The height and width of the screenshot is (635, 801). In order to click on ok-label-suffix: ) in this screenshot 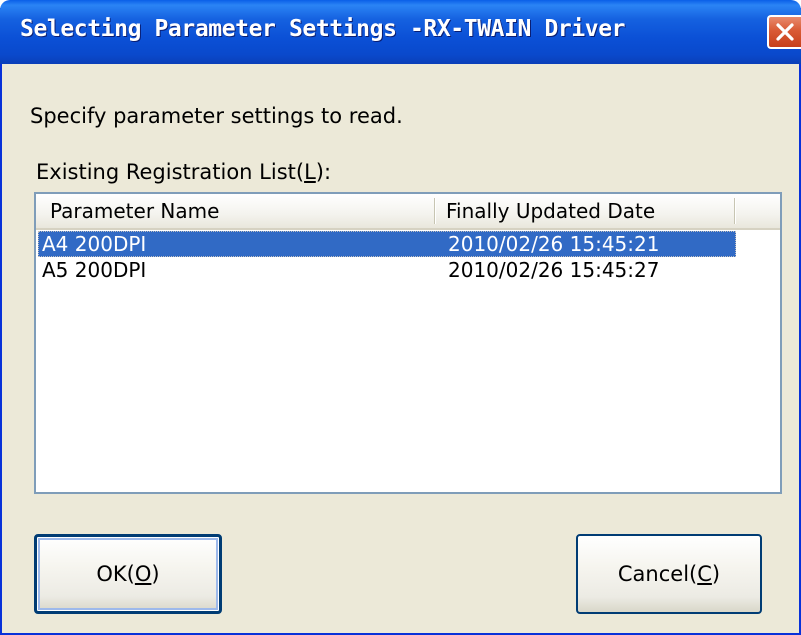, I will do `click(155, 574)`.